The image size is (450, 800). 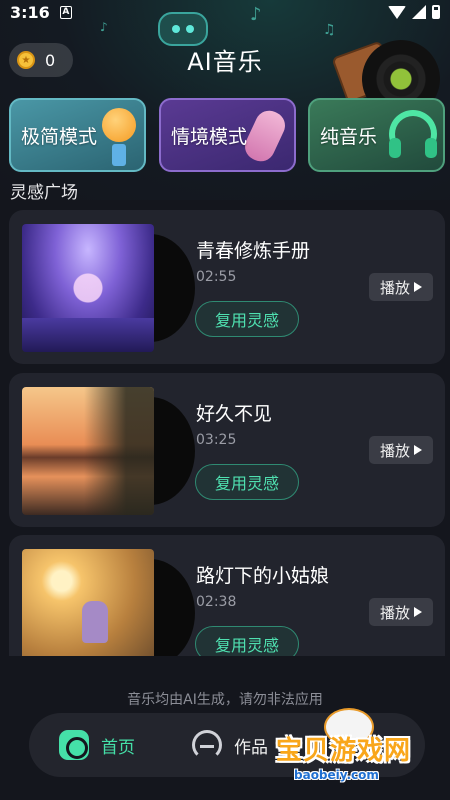 I want to click on track-title: 路灯下的小姑娘, so click(x=263, y=576).